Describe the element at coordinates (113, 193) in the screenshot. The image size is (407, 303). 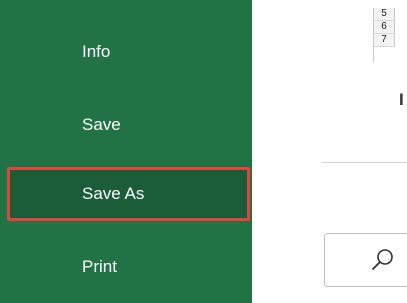
I see `sidebar-item-label: Save As` at that location.